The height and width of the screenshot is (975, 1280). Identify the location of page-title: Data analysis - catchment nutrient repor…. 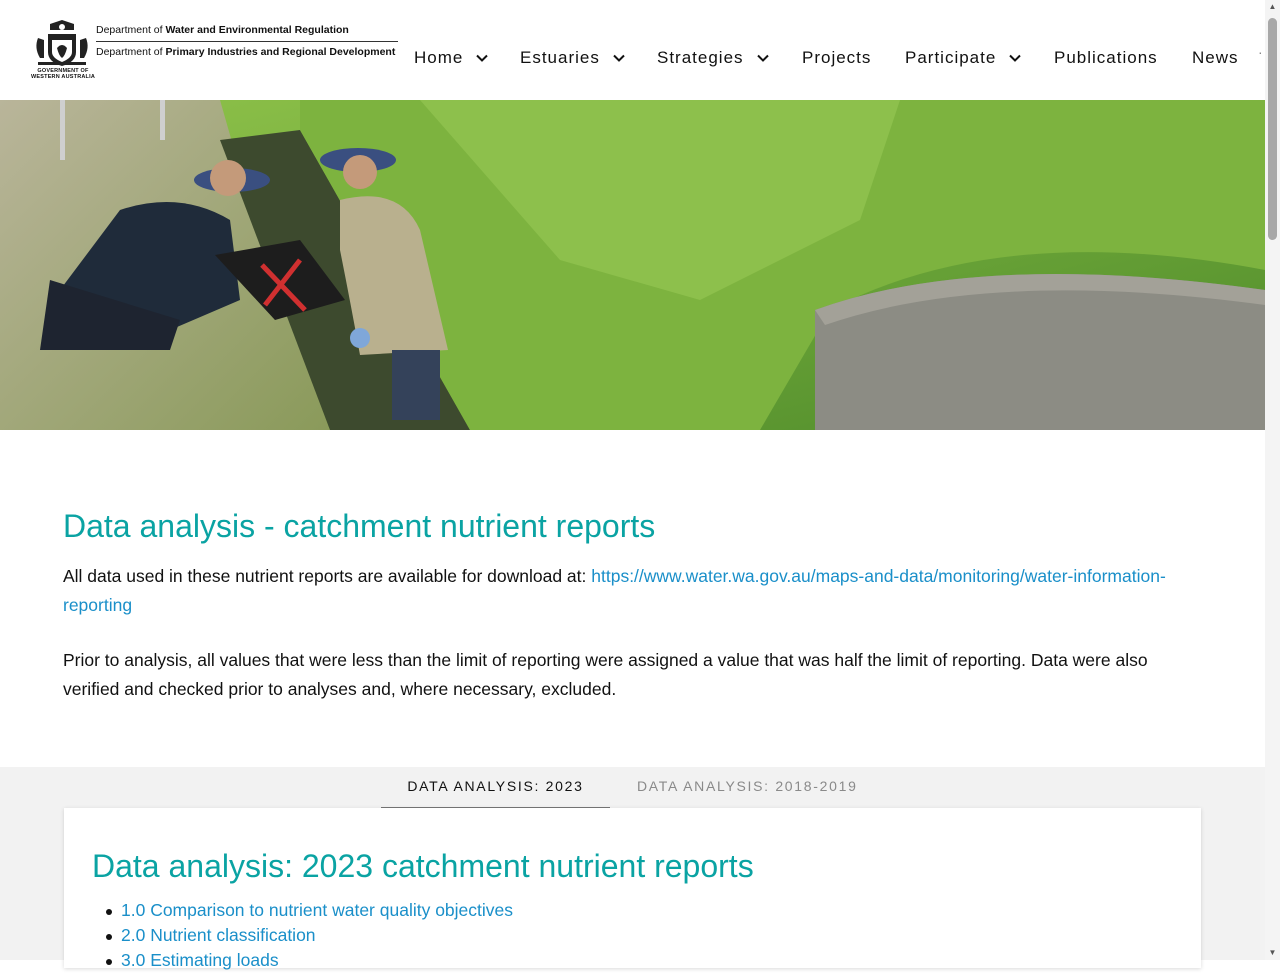
(359, 526).